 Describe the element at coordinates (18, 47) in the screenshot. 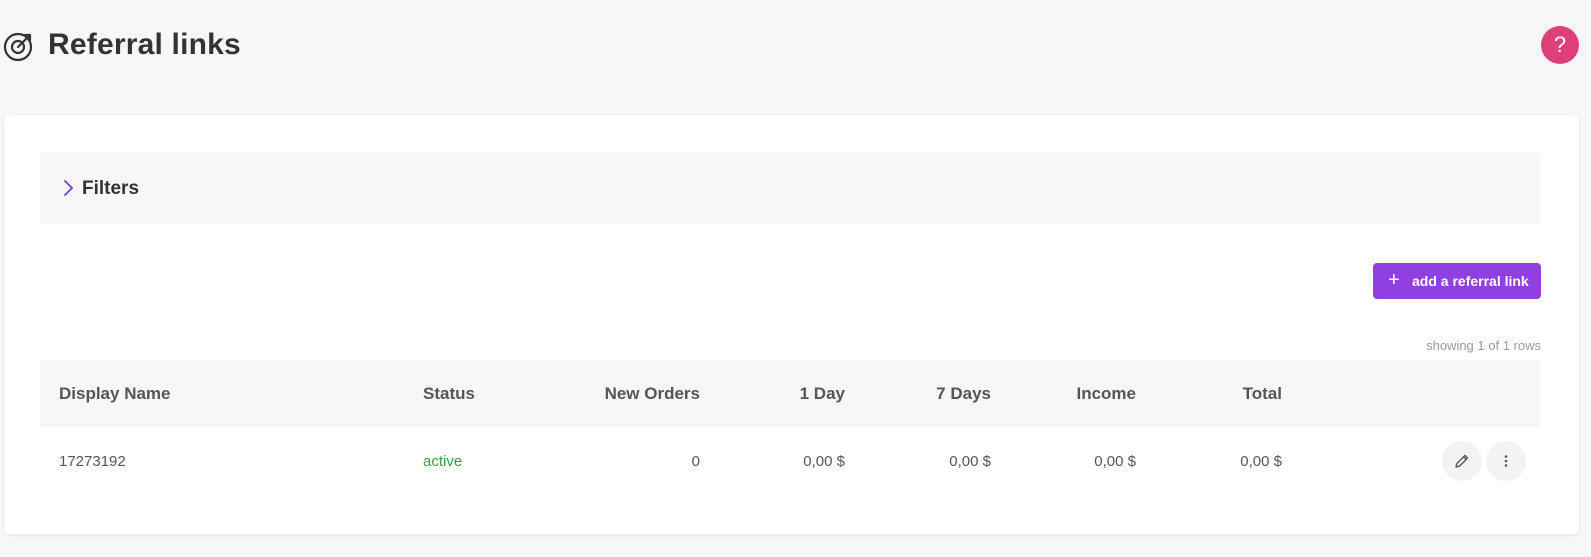

I see `target-icon` at that location.